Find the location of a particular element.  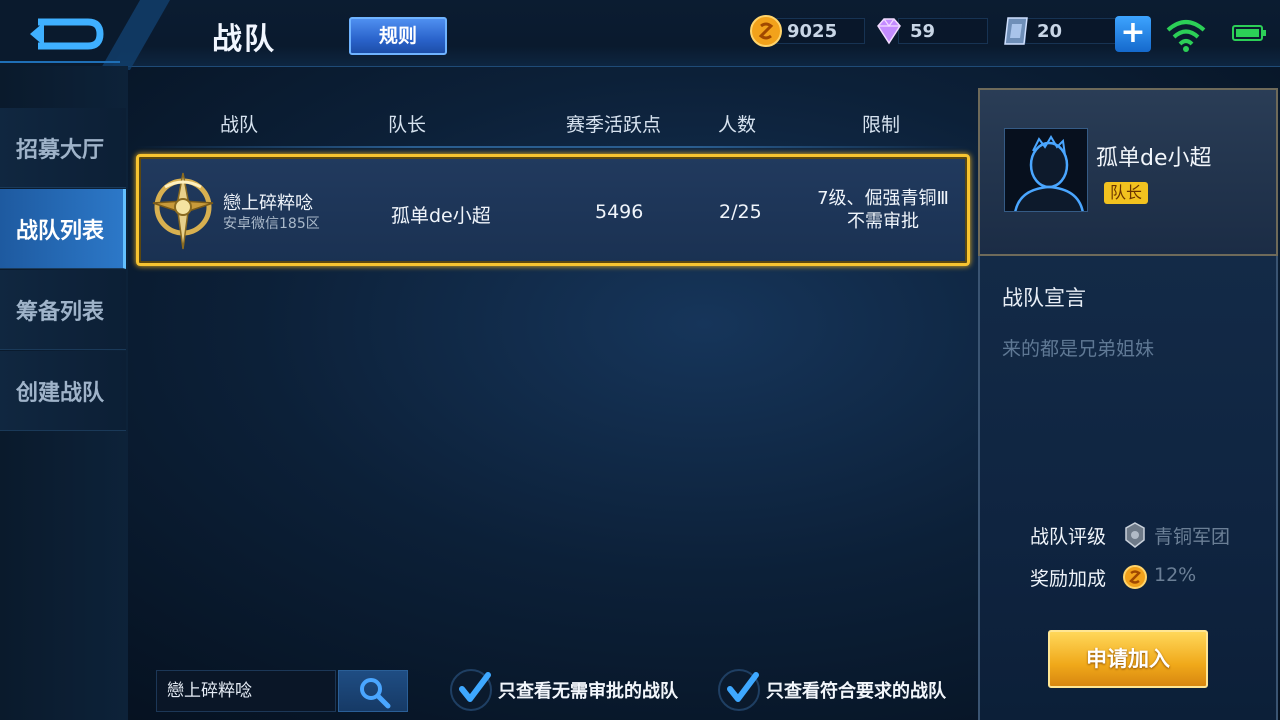

diamond-counter: 59 is located at coordinates (930, 31).